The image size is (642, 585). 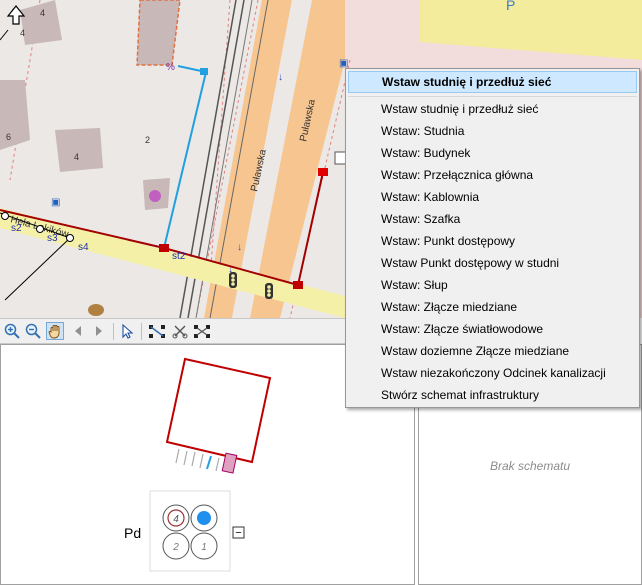 What do you see at coordinates (510, 6) in the screenshot?
I see `parking-label: P` at bounding box center [510, 6].